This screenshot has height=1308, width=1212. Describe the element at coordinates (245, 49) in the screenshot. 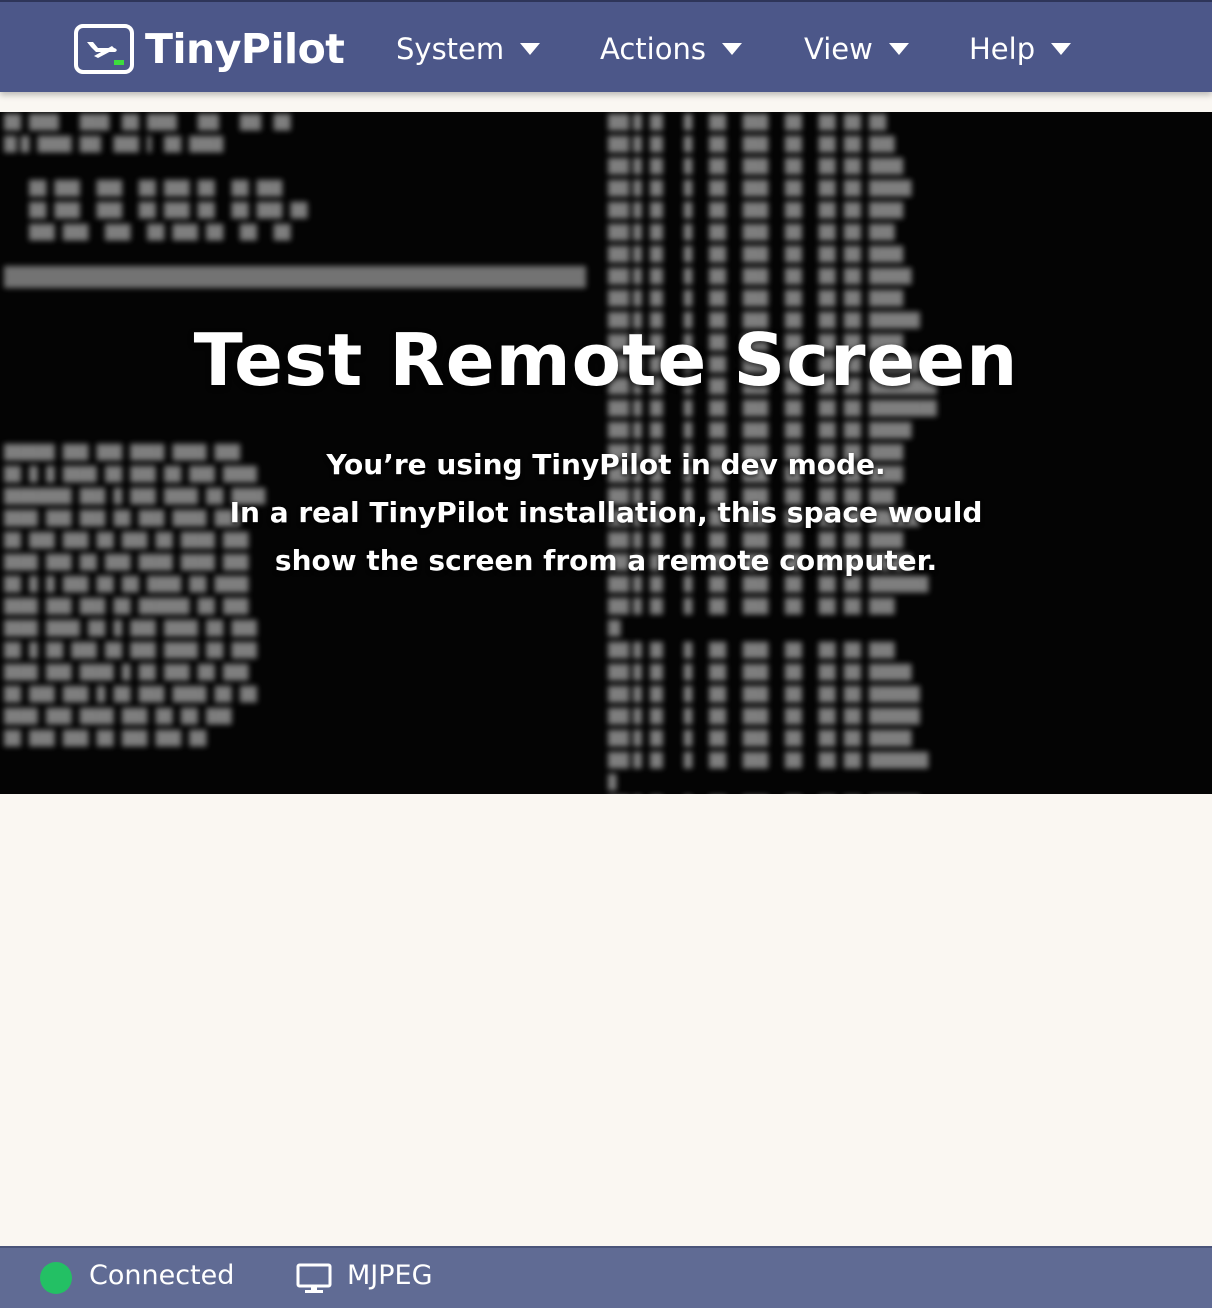

I see `brand-name: TinyPilot` at that location.